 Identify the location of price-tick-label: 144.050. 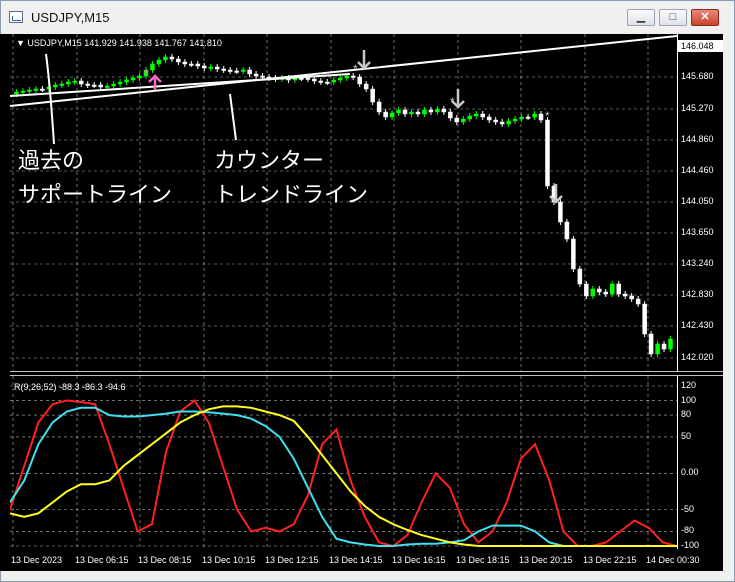
(697, 201).